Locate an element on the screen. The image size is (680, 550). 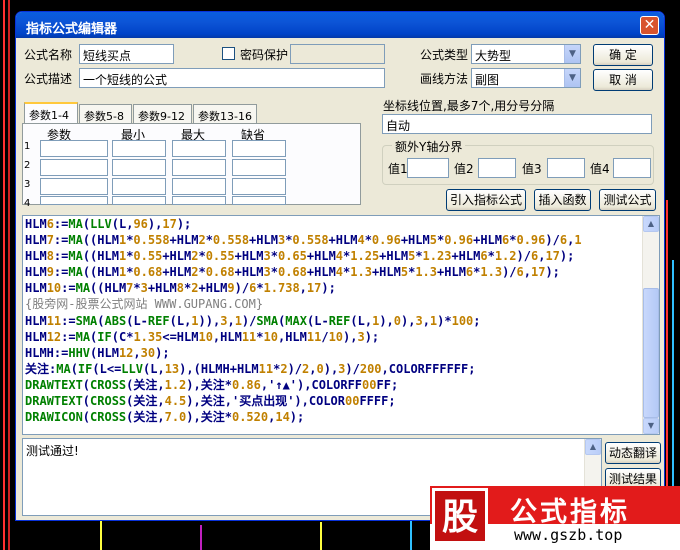
cancel-button: 取 消 is located at coordinates (623, 80).